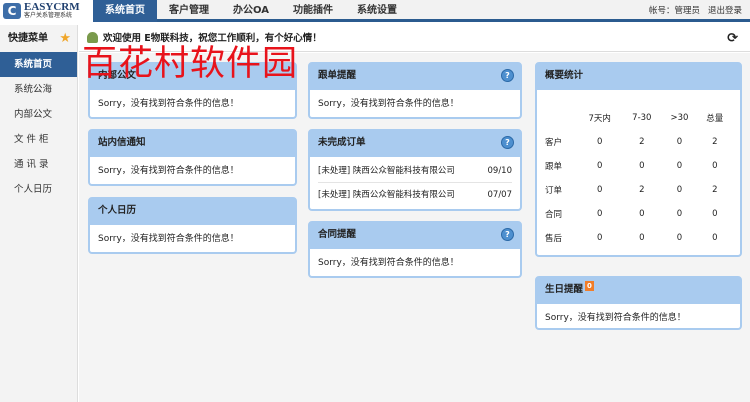  I want to click on sidebar-header: 快捷菜单 ★, so click(38, 38).